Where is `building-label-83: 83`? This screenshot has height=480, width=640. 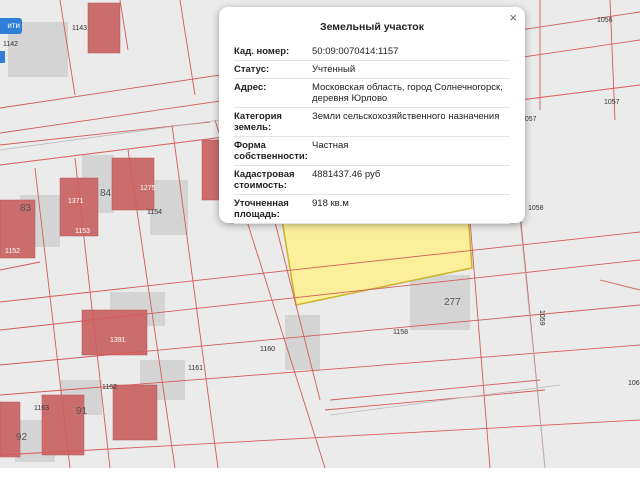 building-label-83: 83 is located at coordinates (26, 208).